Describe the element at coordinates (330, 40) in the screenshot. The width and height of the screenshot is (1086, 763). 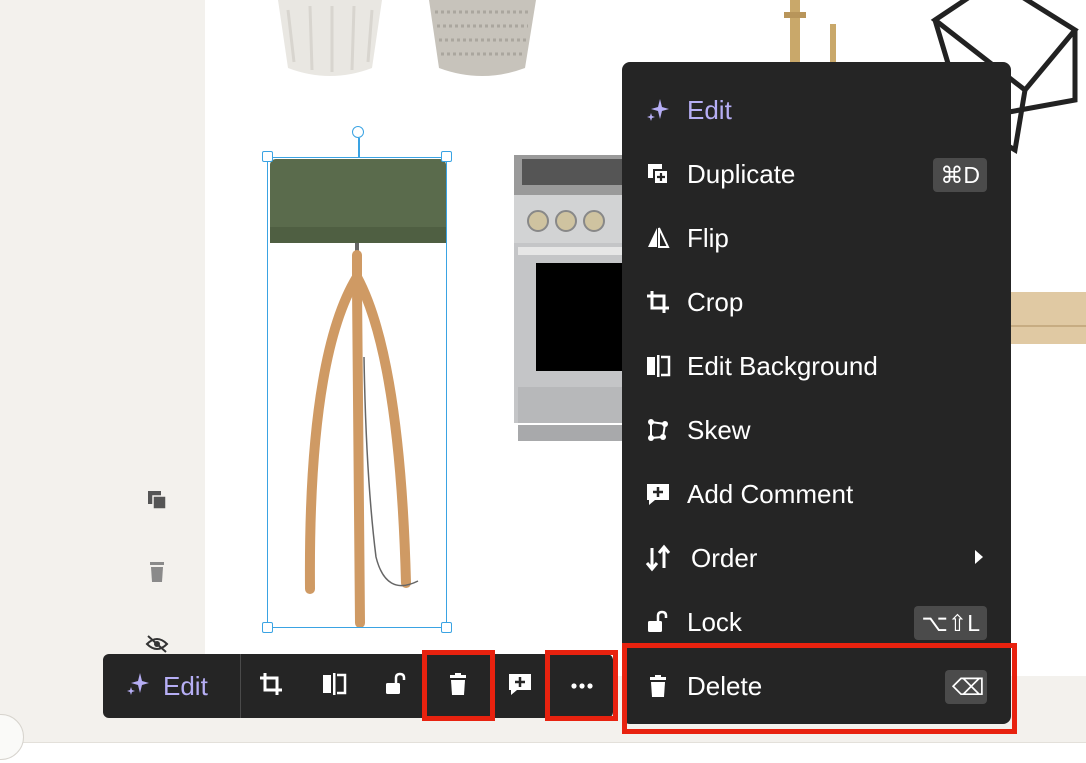
I see `planter-white-image` at that location.